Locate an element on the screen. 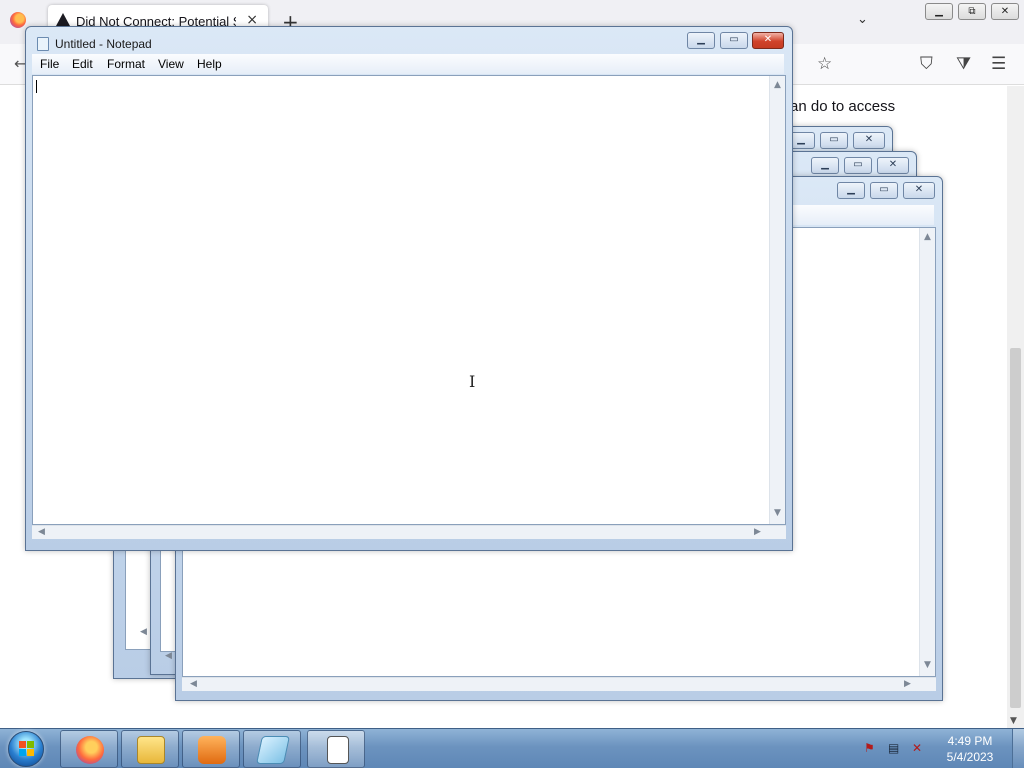 This screenshot has height=768, width=1024. clock-date: 5/4/2023 is located at coordinates (970, 757).